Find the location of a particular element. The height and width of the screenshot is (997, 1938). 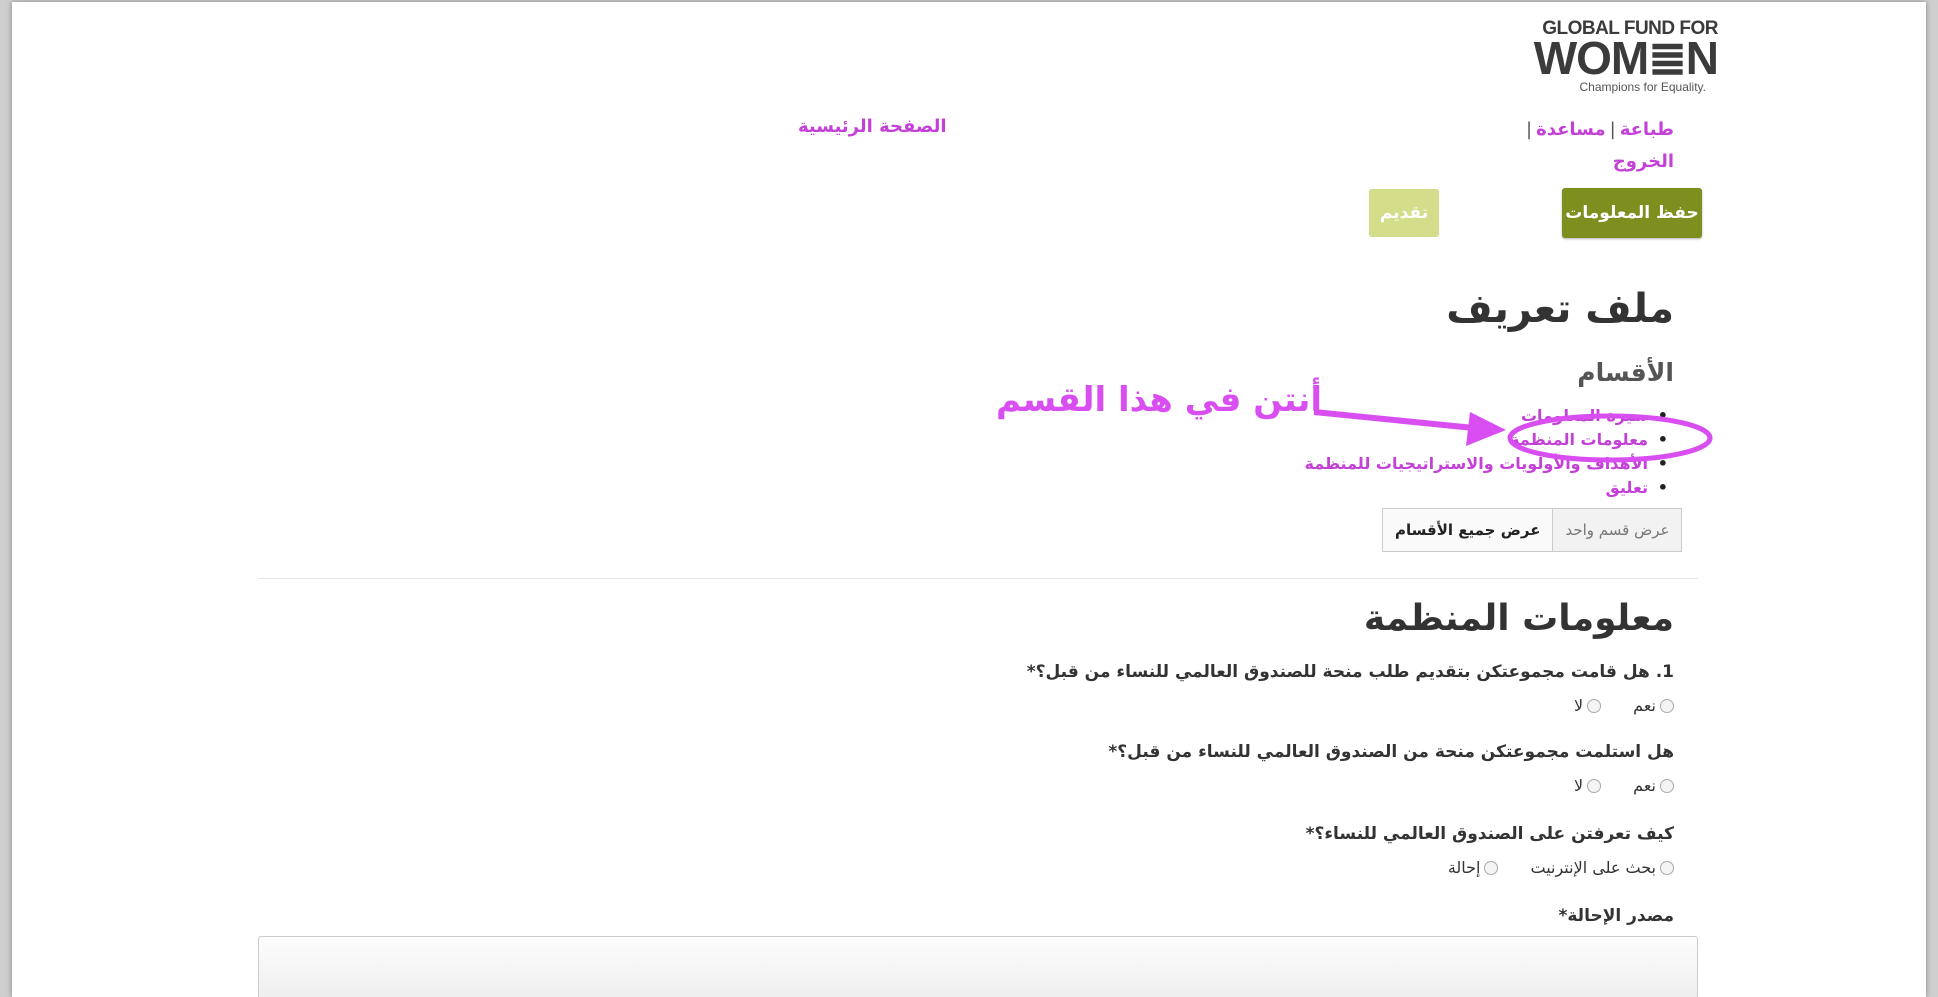

divider is located at coordinates (978, 578).